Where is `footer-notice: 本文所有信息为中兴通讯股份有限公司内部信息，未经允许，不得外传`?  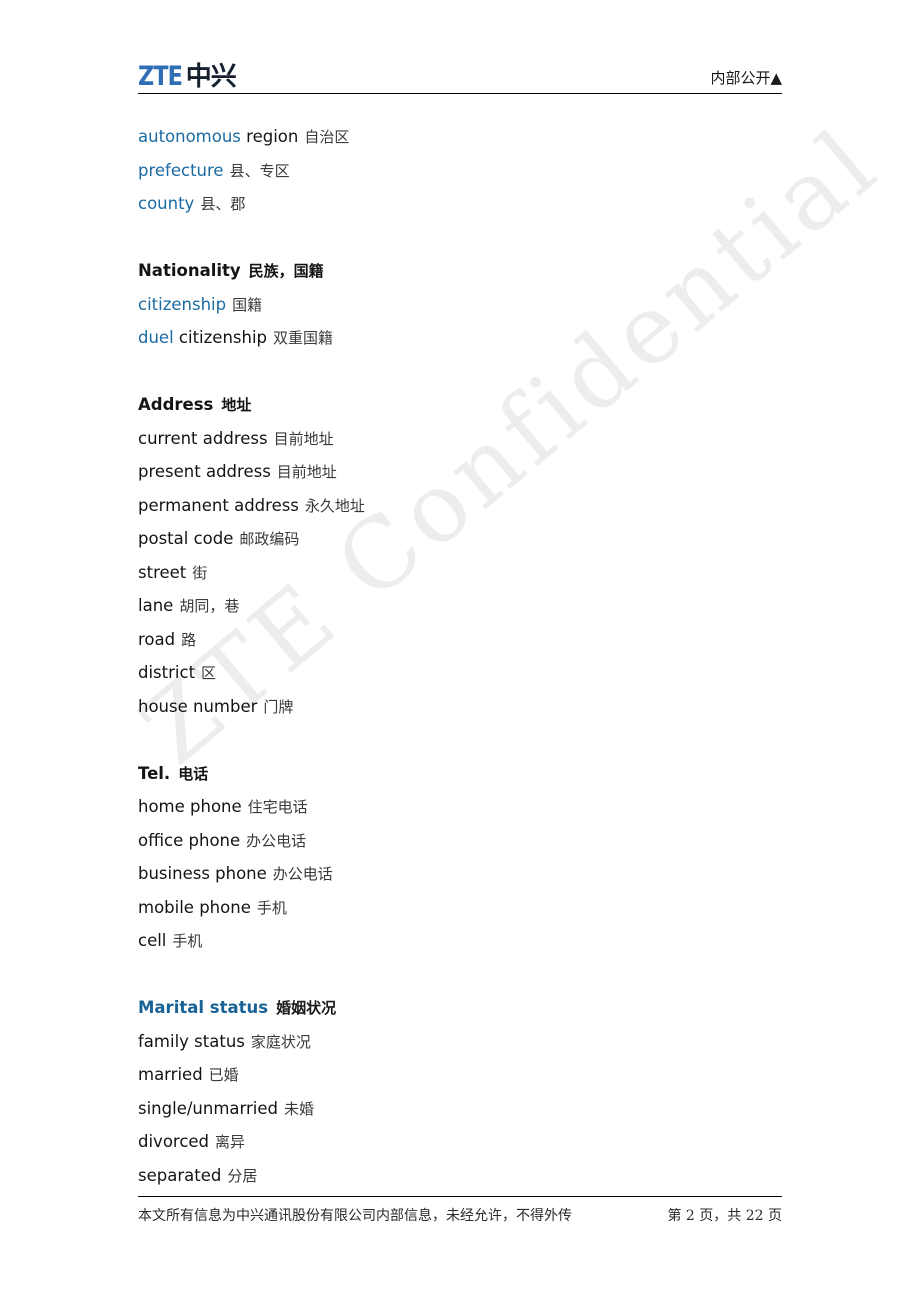 footer-notice: 本文所有信息为中兴通讯股份有限公司内部信息，未经允许，不得外传 is located at coordinates (355, 1216).